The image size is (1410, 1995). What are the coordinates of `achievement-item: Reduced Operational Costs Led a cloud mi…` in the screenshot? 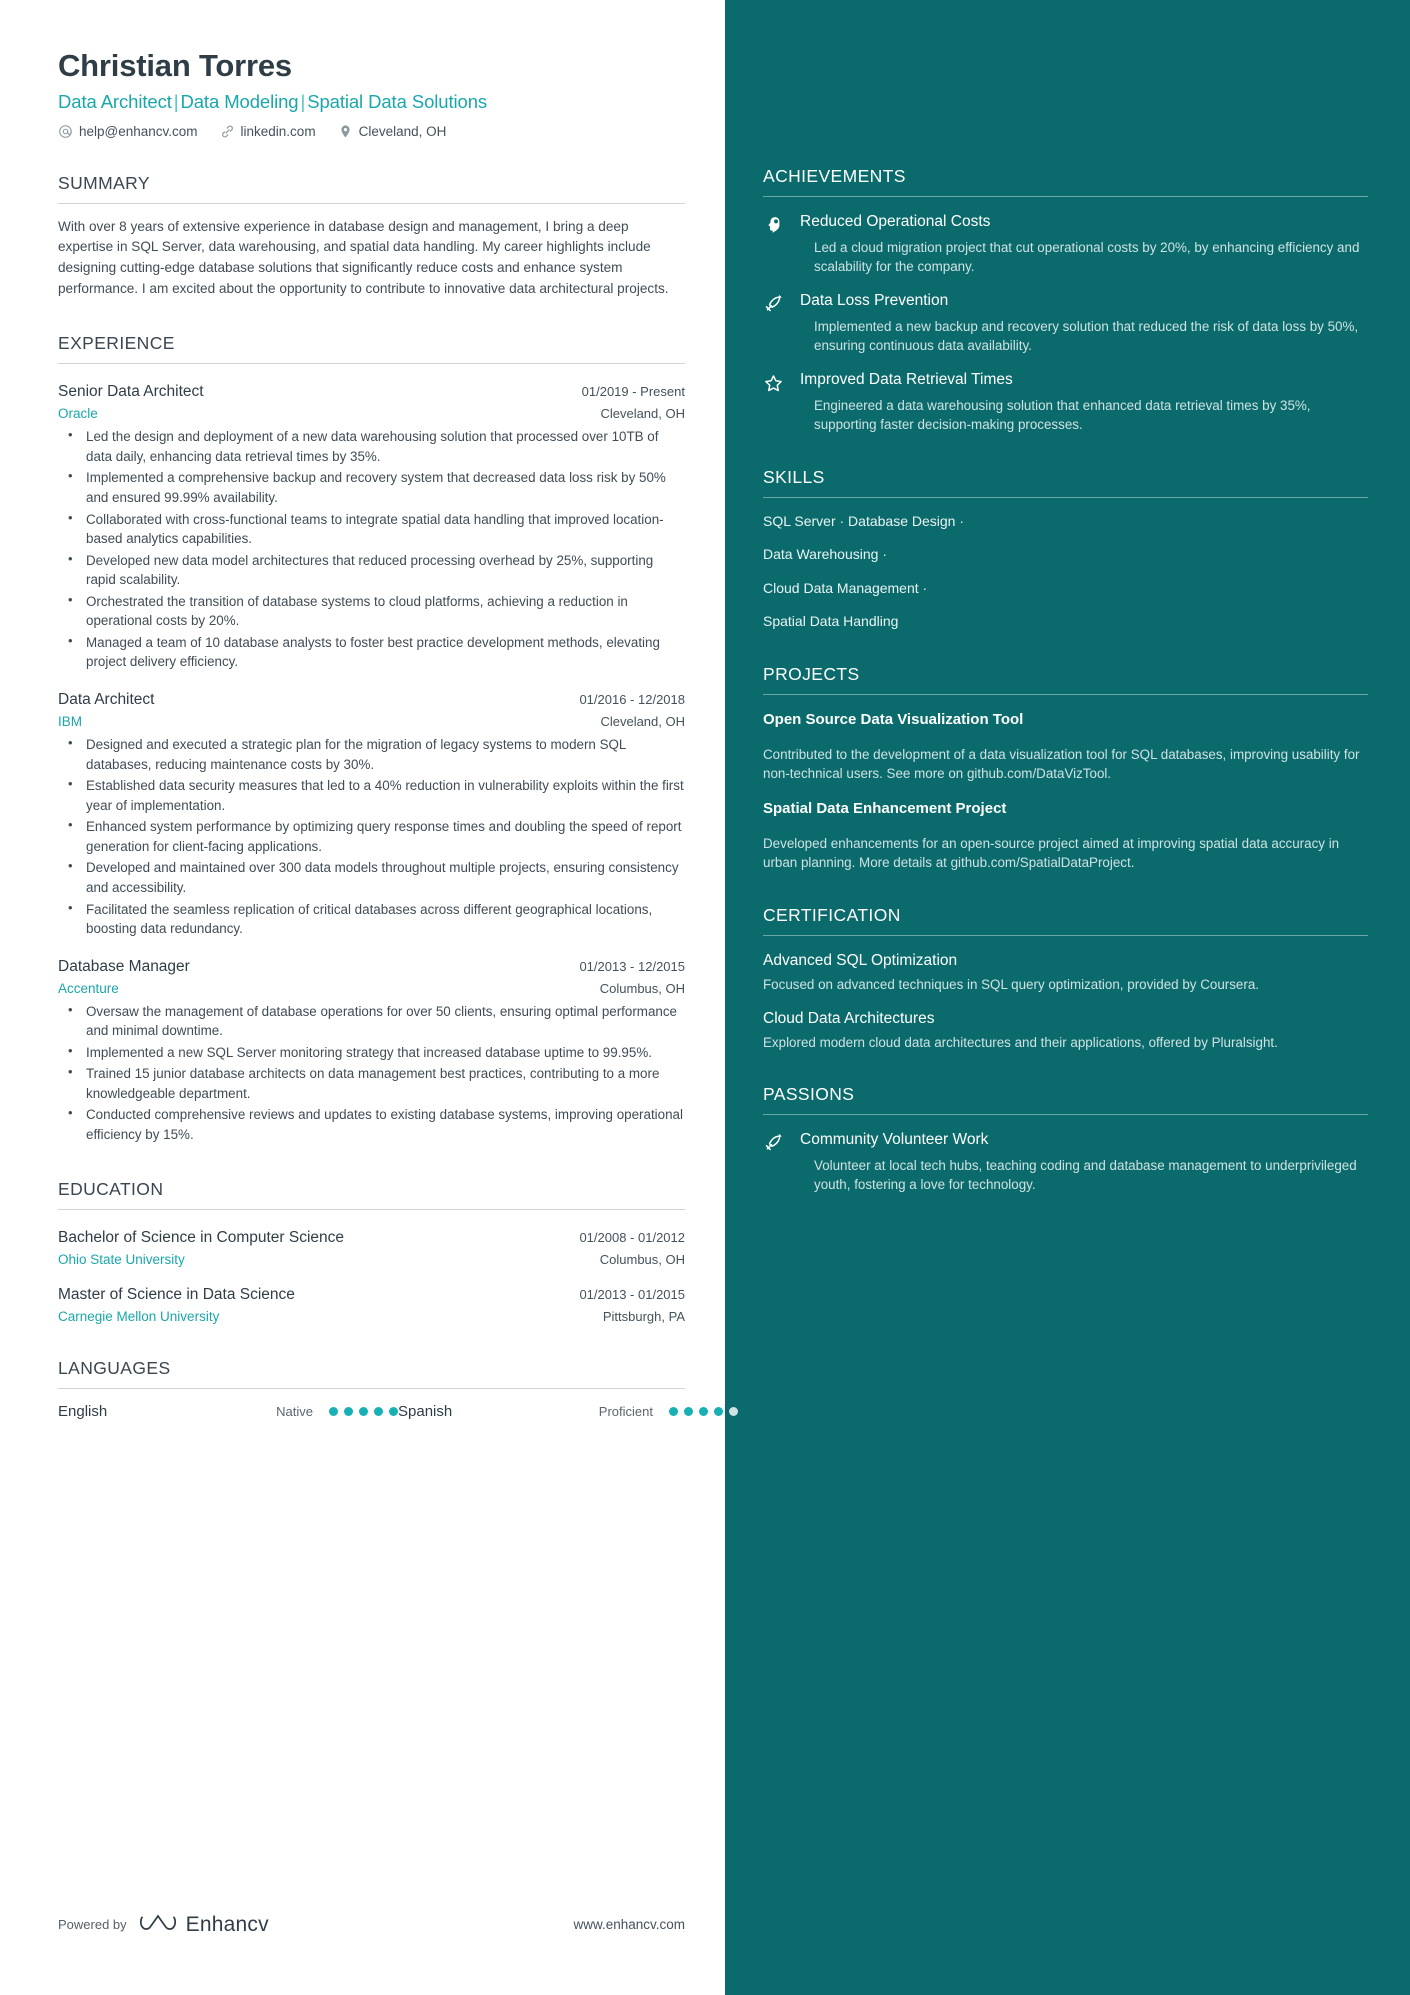 It's located at (1065, 244).